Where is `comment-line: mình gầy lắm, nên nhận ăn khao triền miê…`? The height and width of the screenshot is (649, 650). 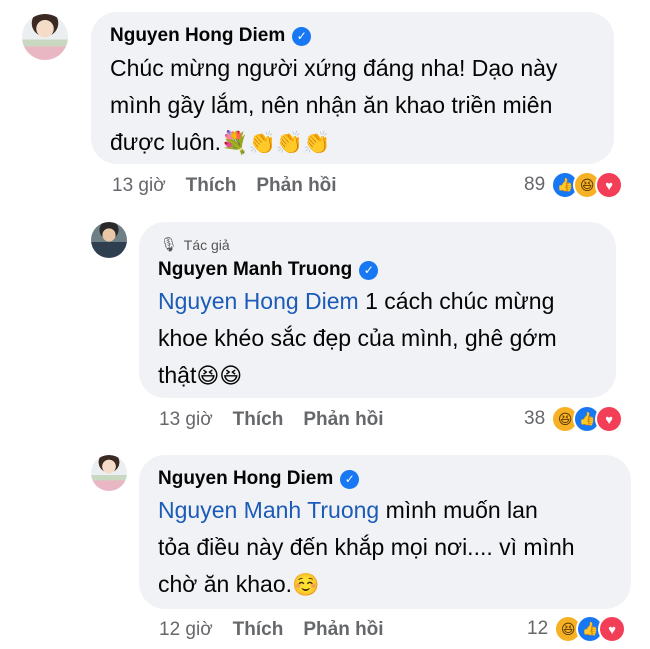
comment-line: mình gầy lắm, nên nhận ăn khao triền miê… is located at coordinates (331, 105).